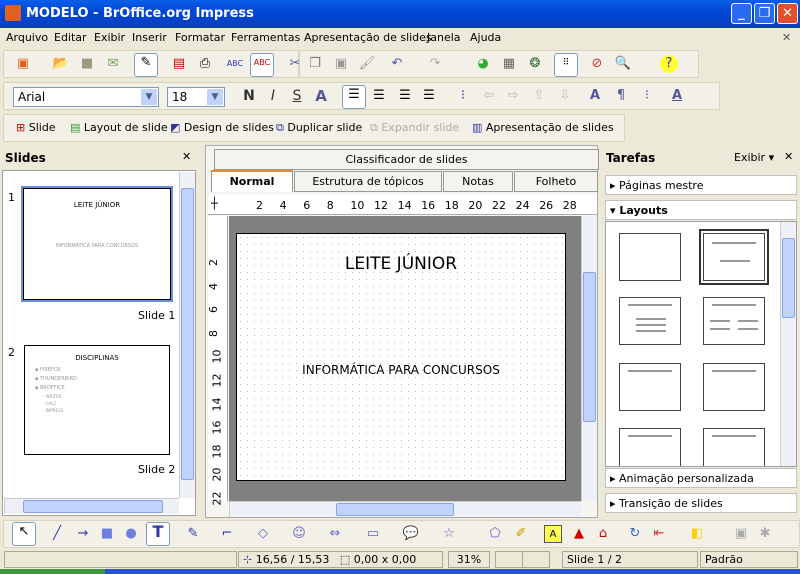  What do you see at coordinates (623, 64) in the screenshot?
I see `zoom-icon: 🔍` at bounding box center [623, 64].